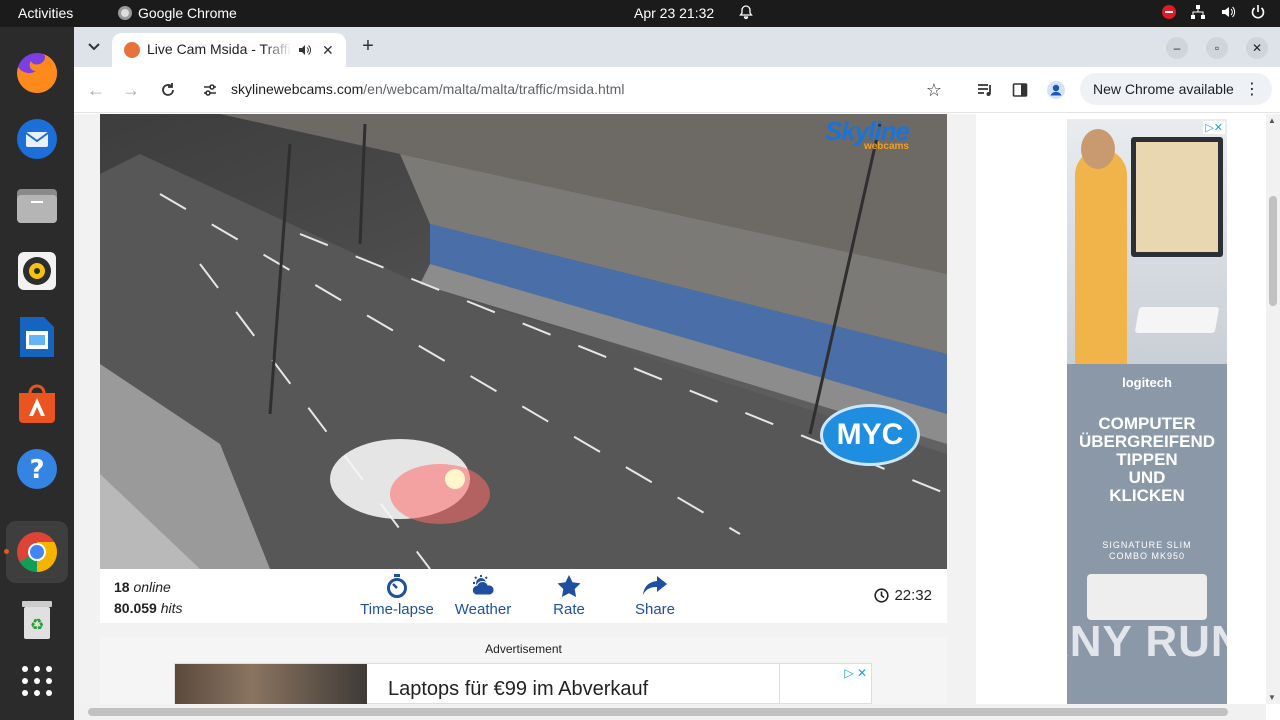 The height and width of the screenshot is (720, 1280). Describe the element at coordinates (168, 90) in the screenshot. I see `reload-icon` at that location.